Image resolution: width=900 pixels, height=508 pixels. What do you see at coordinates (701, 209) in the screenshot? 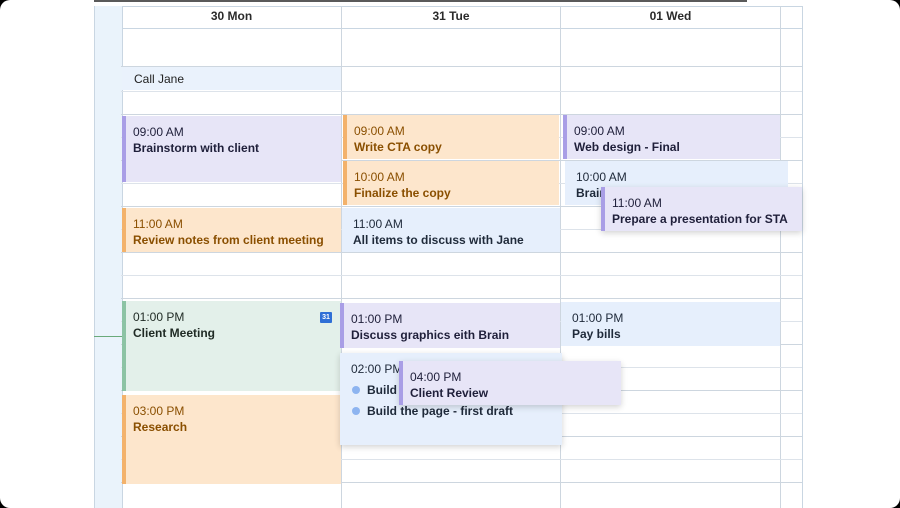
I see `event-prepare-presentation: 11:00 AM Prepare a presentation for STA` at bounding box center [701, 209].